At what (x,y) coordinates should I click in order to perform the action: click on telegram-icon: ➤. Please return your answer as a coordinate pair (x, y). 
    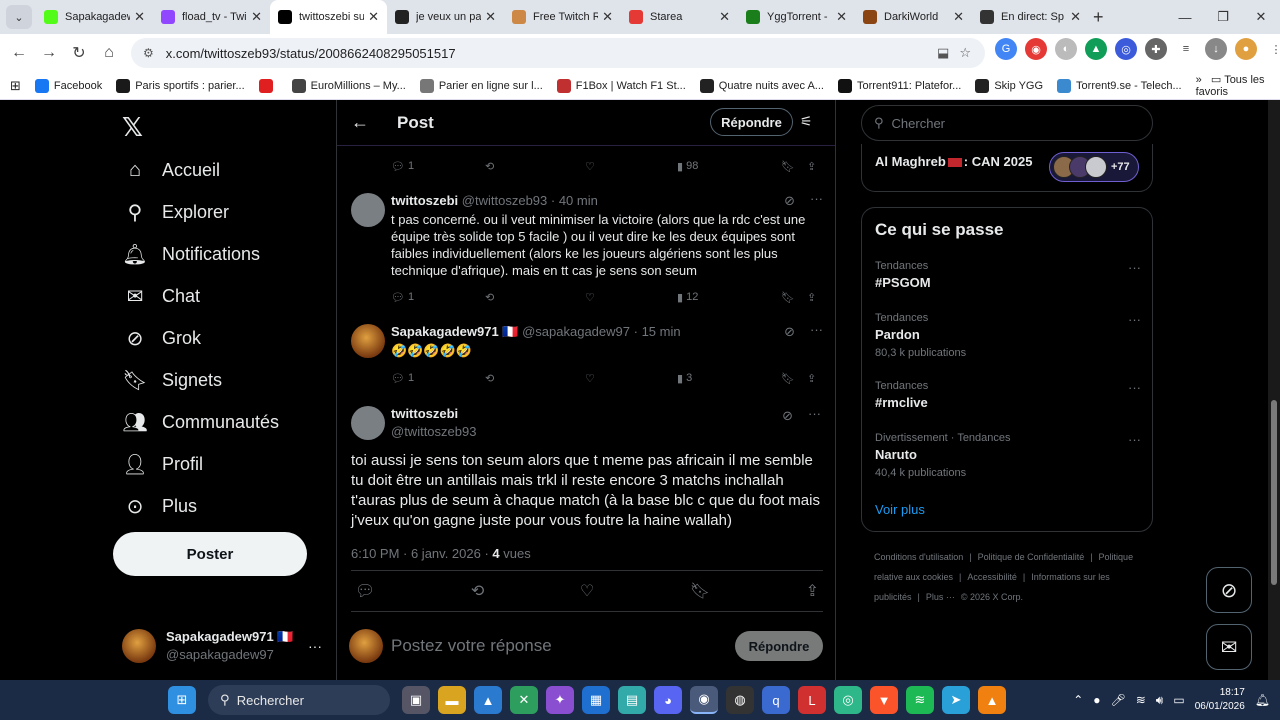
    Looking at the image, I should click on (956, 700).